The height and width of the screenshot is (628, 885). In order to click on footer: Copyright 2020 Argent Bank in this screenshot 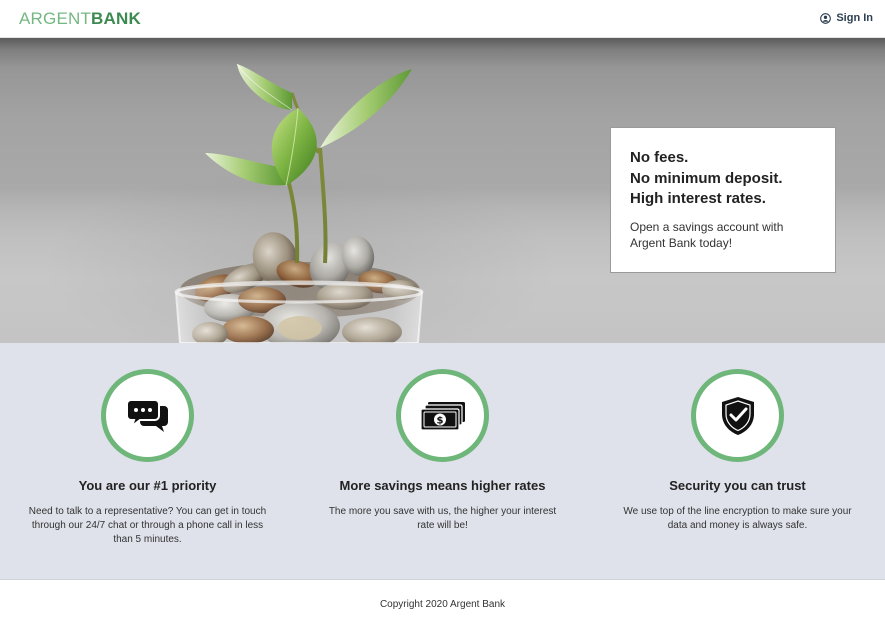, I will do `click(442, 604)`.